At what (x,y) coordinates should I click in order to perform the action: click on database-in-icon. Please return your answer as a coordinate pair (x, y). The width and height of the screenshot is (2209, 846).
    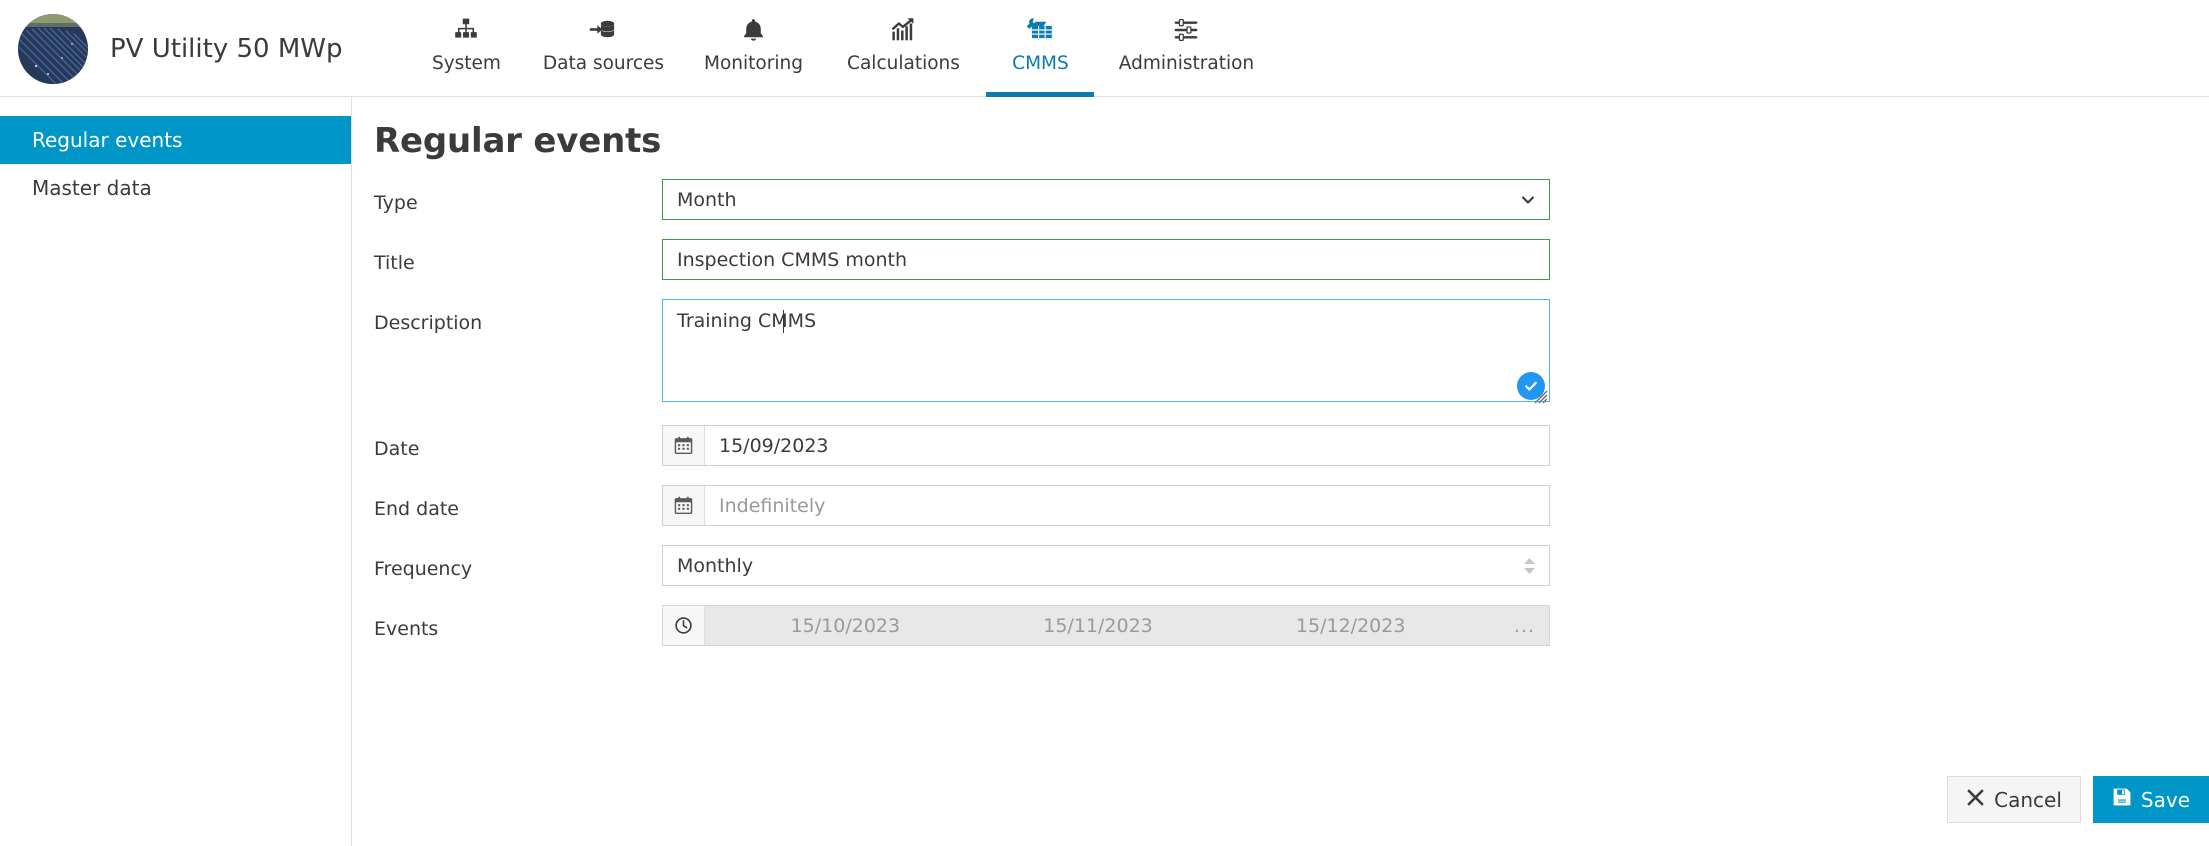
    Looking at the image, I should click on (603, 30).